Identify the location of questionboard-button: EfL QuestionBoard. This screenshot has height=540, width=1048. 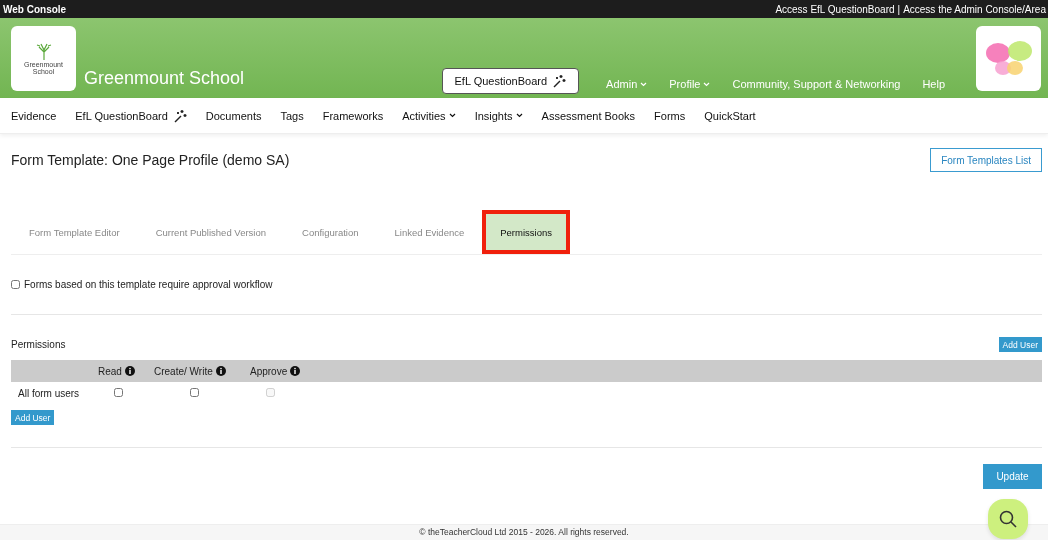
(510, 81).